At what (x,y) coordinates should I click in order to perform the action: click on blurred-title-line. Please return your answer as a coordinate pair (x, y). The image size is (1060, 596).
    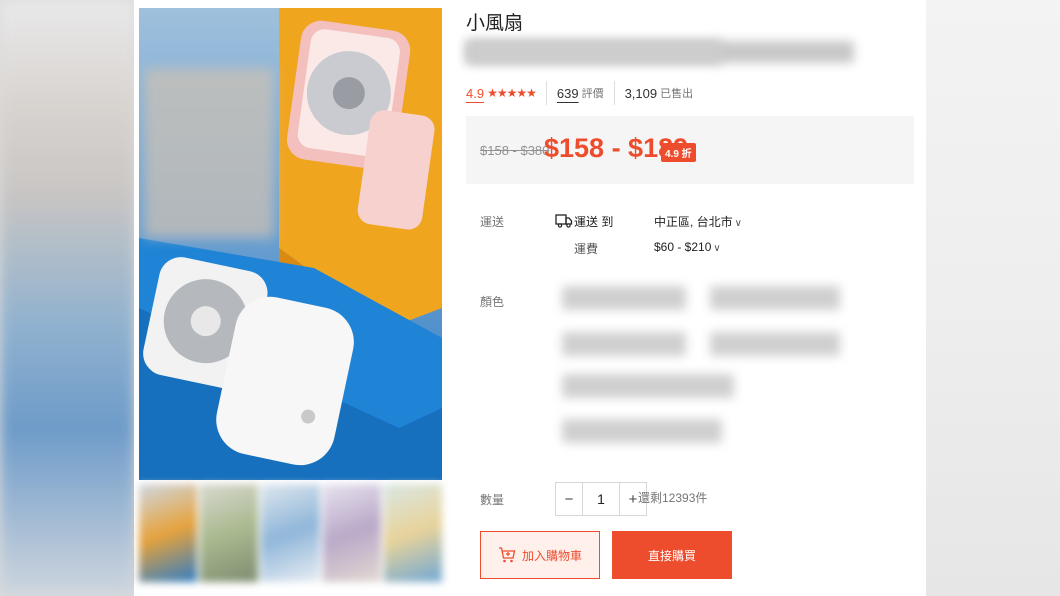
    Looking at the image, I should click on (594, 52).